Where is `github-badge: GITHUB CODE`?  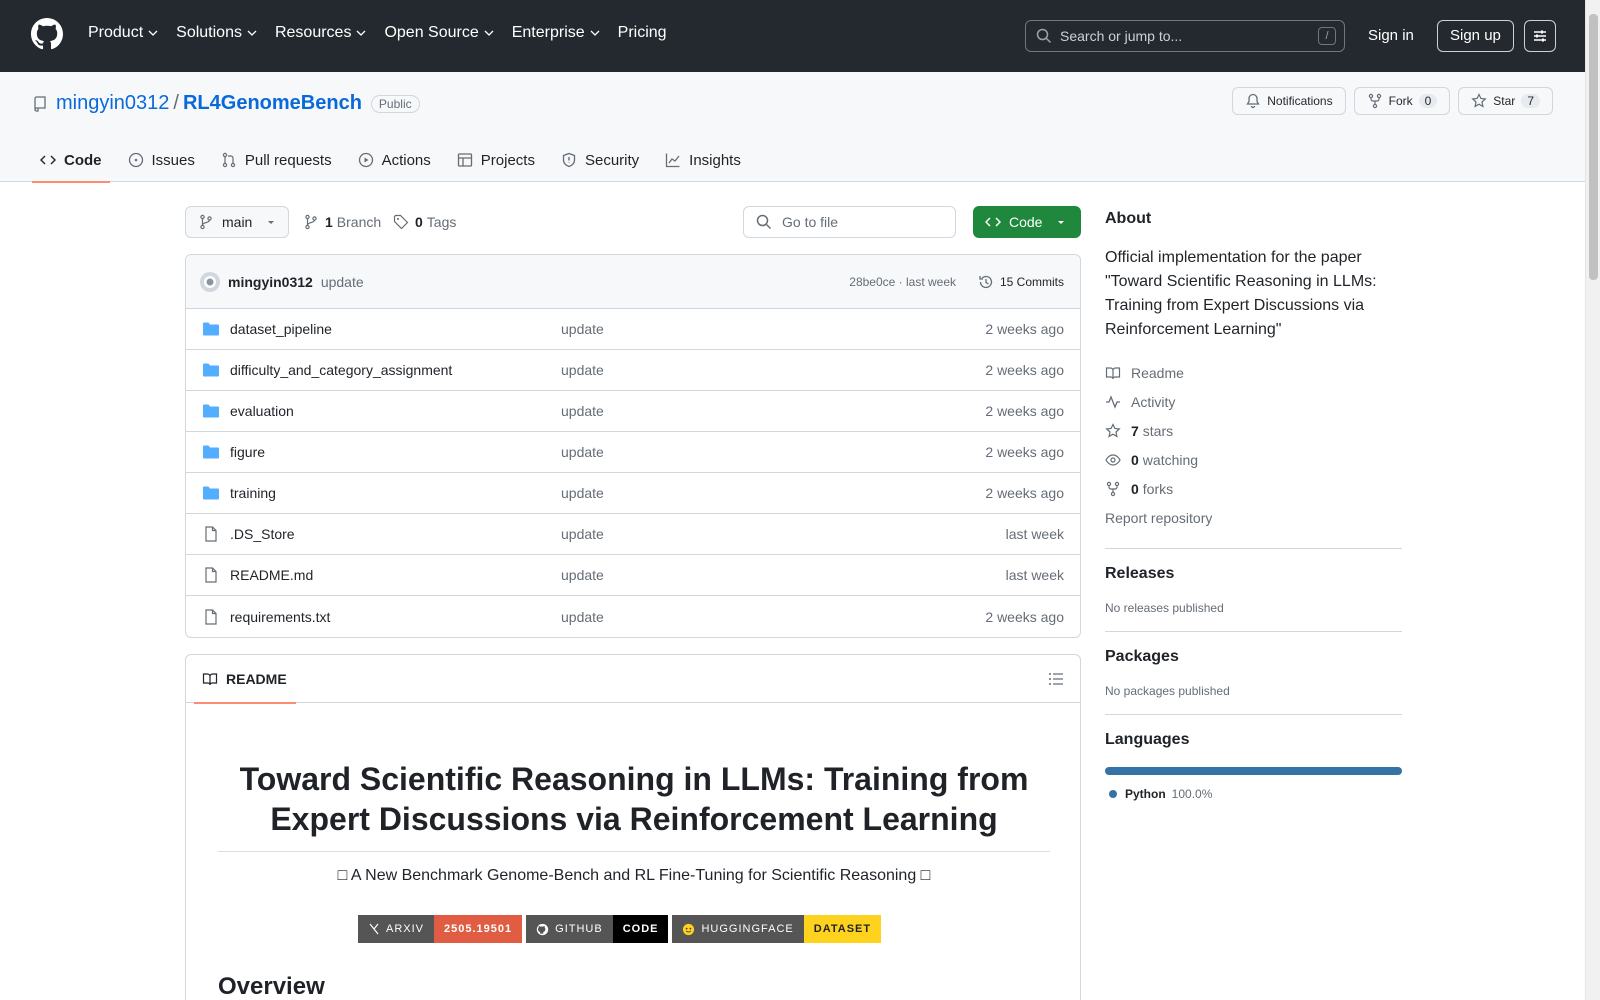
github-badge: GITHUB CODE is located at coordinates (597, 929).